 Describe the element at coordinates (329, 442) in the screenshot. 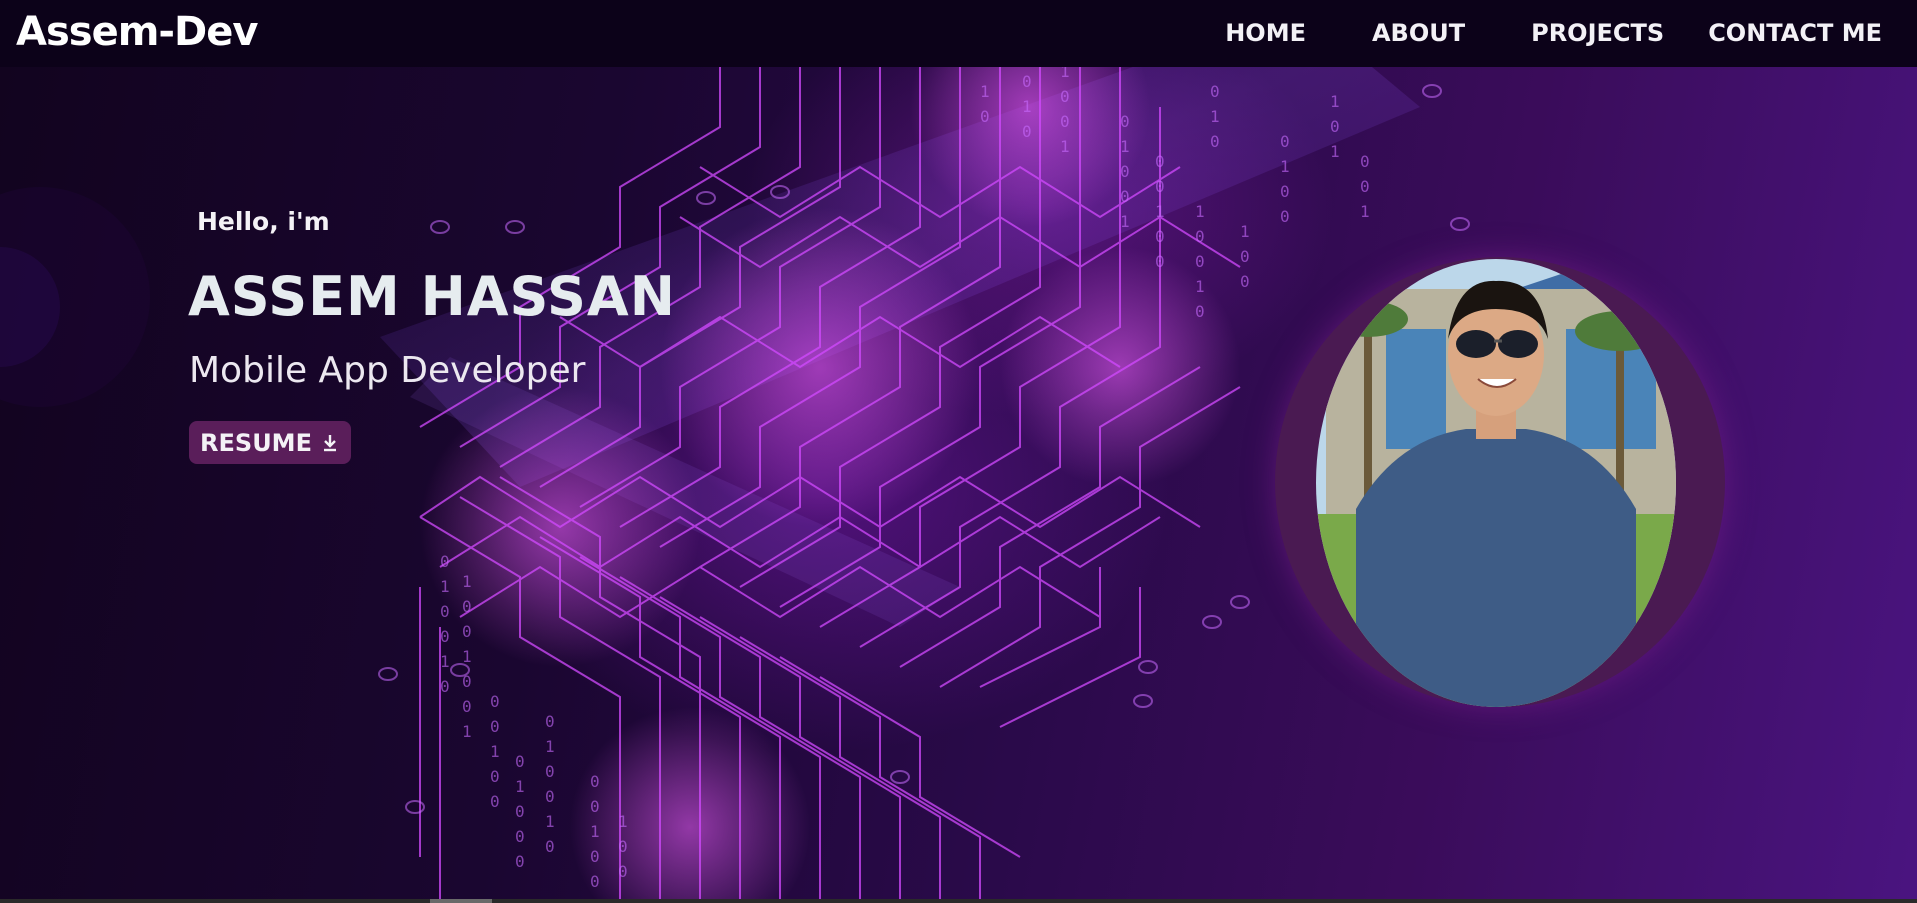

I see `download-icon` at that location.